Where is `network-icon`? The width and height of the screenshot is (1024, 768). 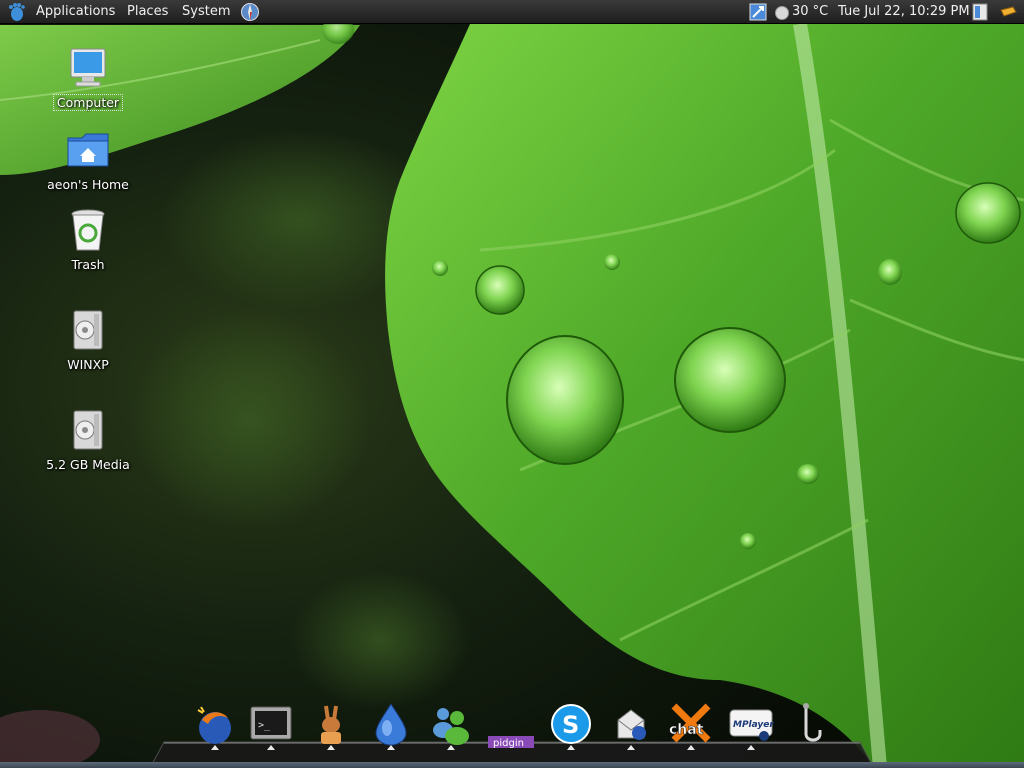 network-icon is located at coordinates (758, 12).